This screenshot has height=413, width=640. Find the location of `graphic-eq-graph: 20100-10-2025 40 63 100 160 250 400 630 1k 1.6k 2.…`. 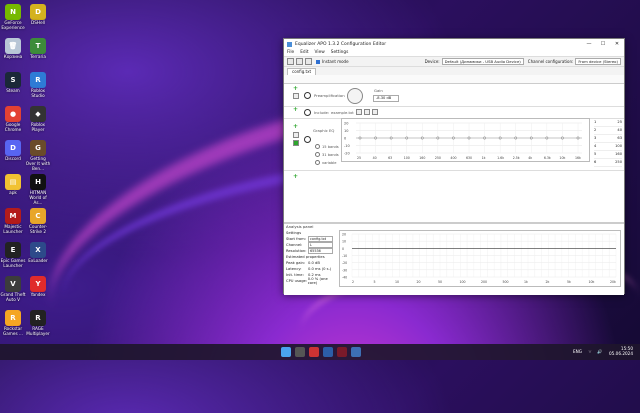

graphic-eq-graph: 20100-10-2025 40 63 100 160 250 400 630 1k 1.6k 2.… is located at coordinates (465, 140).